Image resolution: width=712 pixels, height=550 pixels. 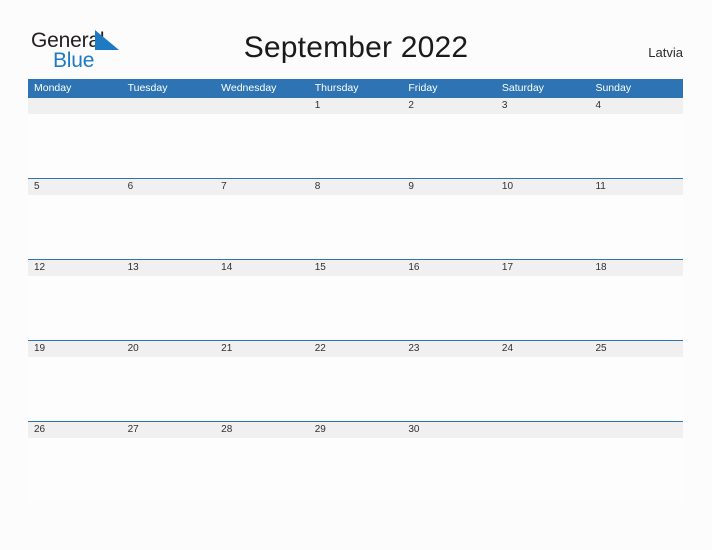 What do you see at coordinates (636, 187) in the screenshot?
I see `day-number: 11` at bounding box center [636, 187].